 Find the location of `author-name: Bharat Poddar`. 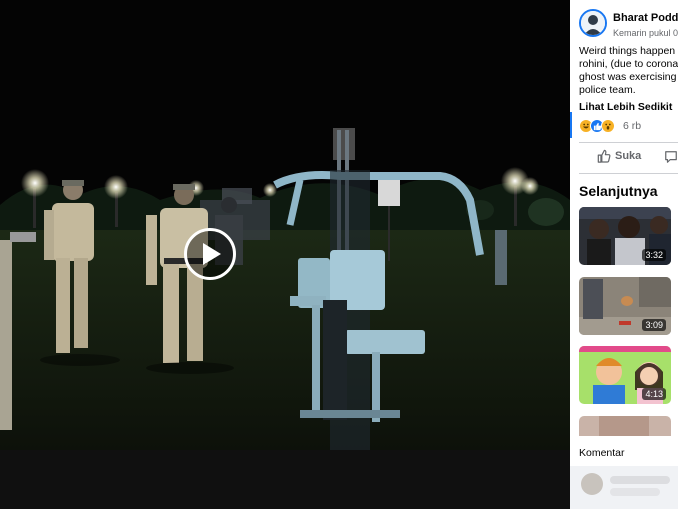

author-name: Bharat Poddar is located at coordinates (645, 18).